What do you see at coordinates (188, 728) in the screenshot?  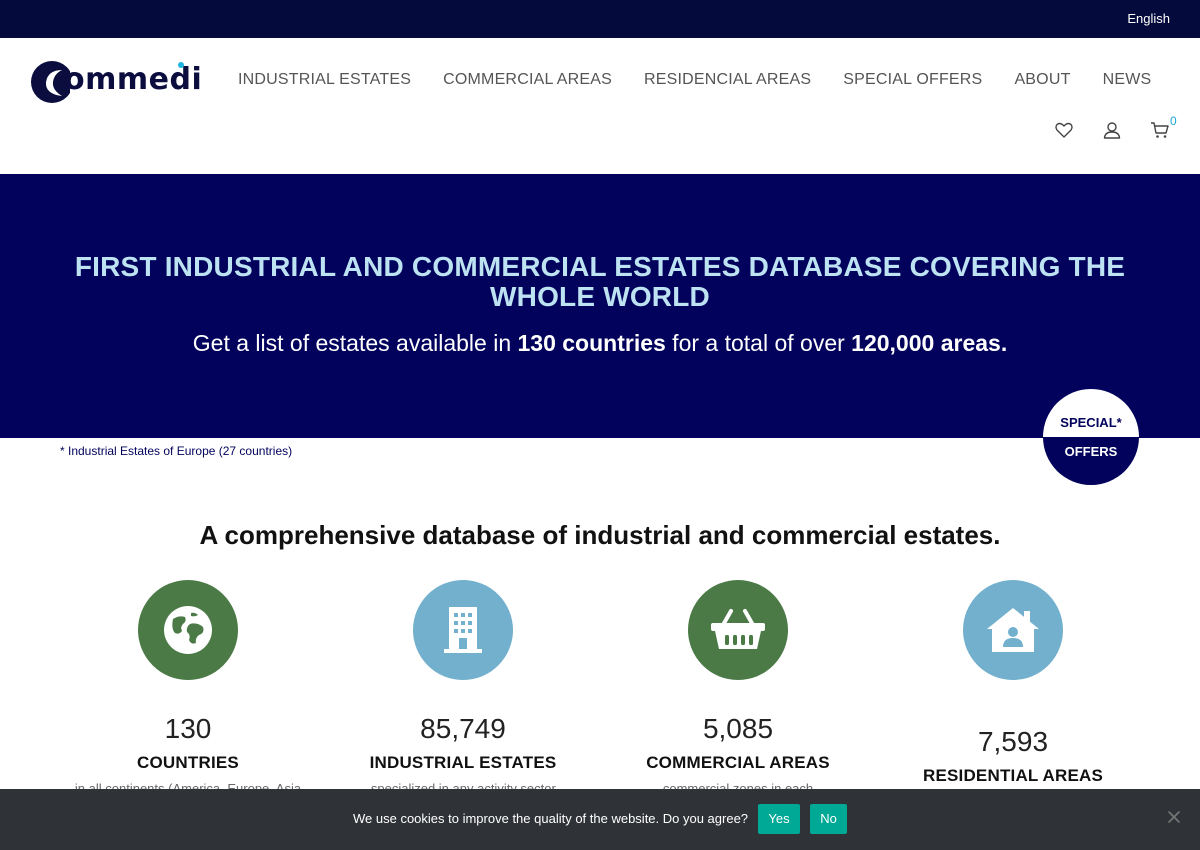 I see `stat-number: 130` at bounding box center [188, 728].